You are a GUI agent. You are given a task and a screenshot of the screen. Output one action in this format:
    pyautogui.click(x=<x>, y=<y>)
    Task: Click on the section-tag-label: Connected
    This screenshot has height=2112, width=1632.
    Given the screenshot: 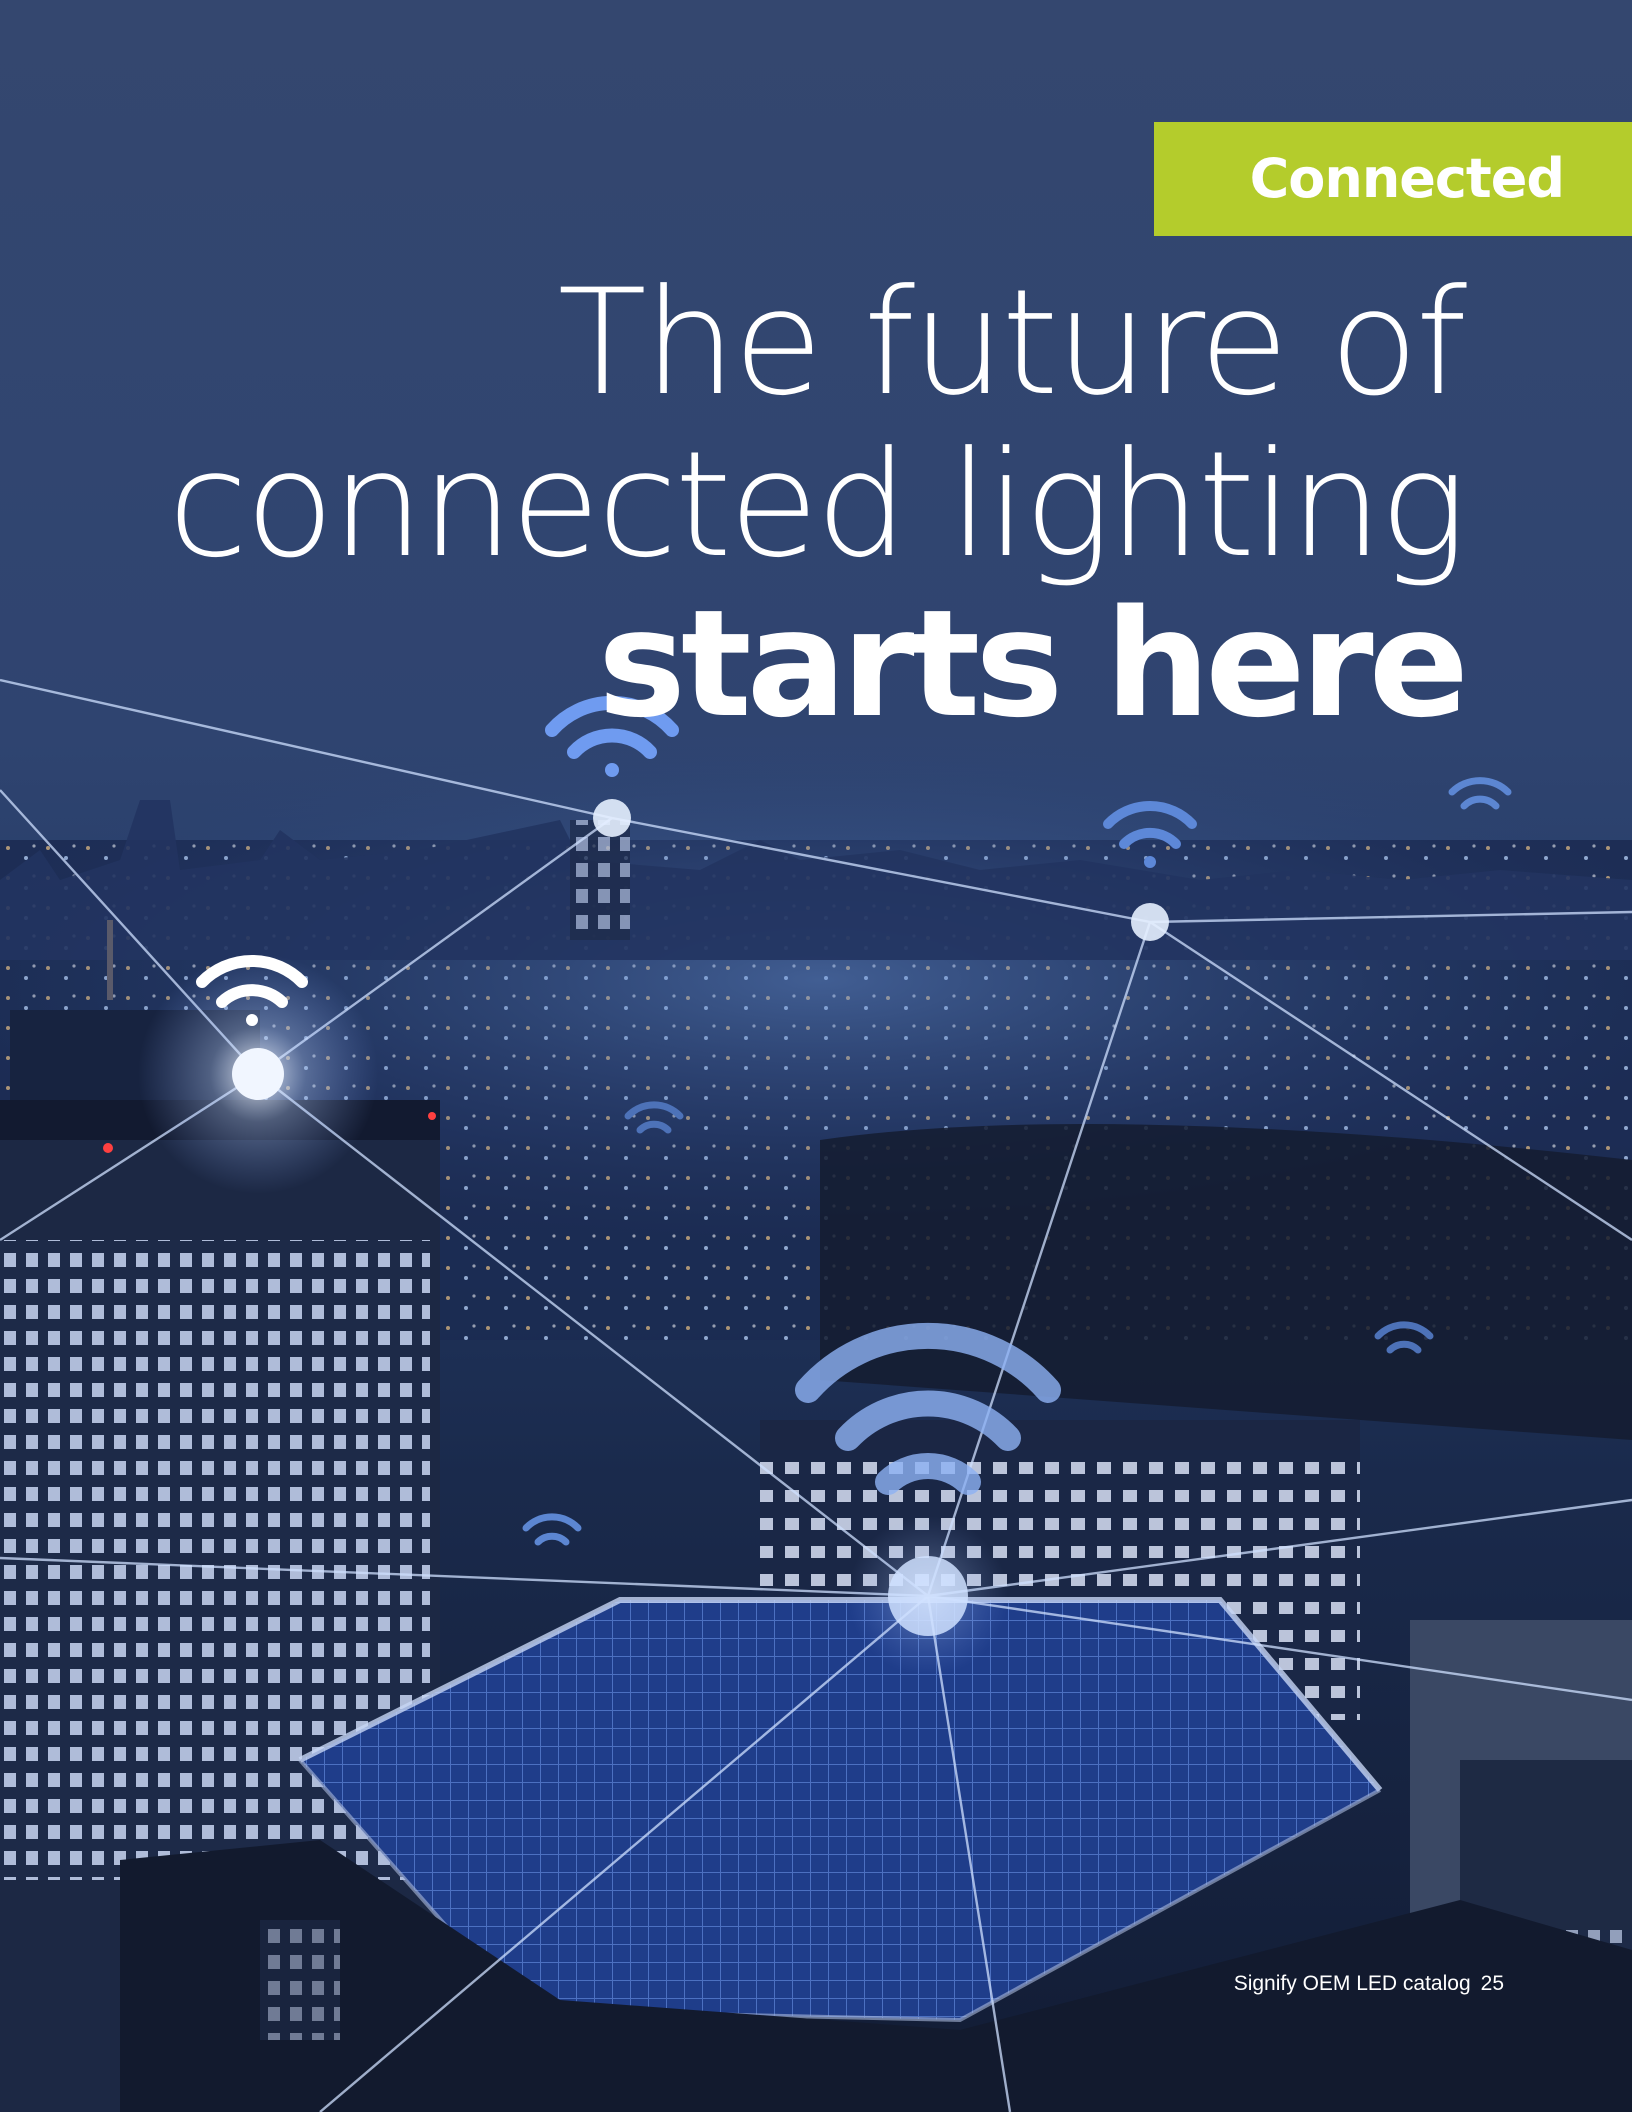 What is the action you would take?
    pyautogui.click(x=1407, y=178)
    